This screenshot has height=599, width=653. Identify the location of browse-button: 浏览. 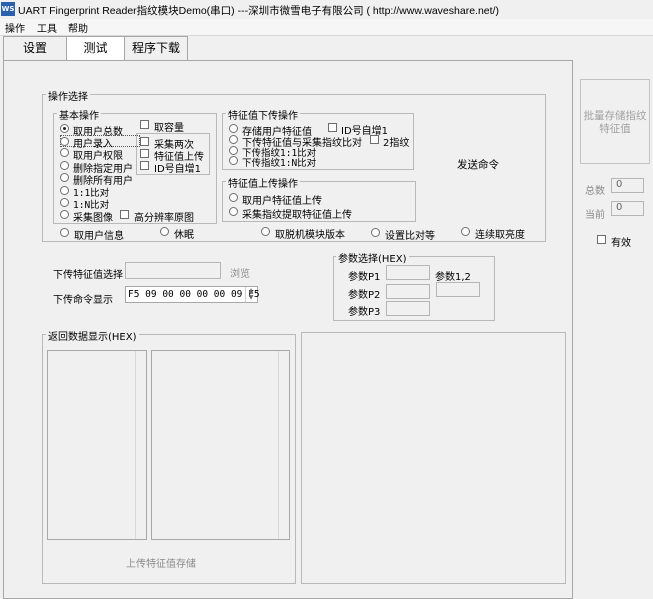
(240, 272).